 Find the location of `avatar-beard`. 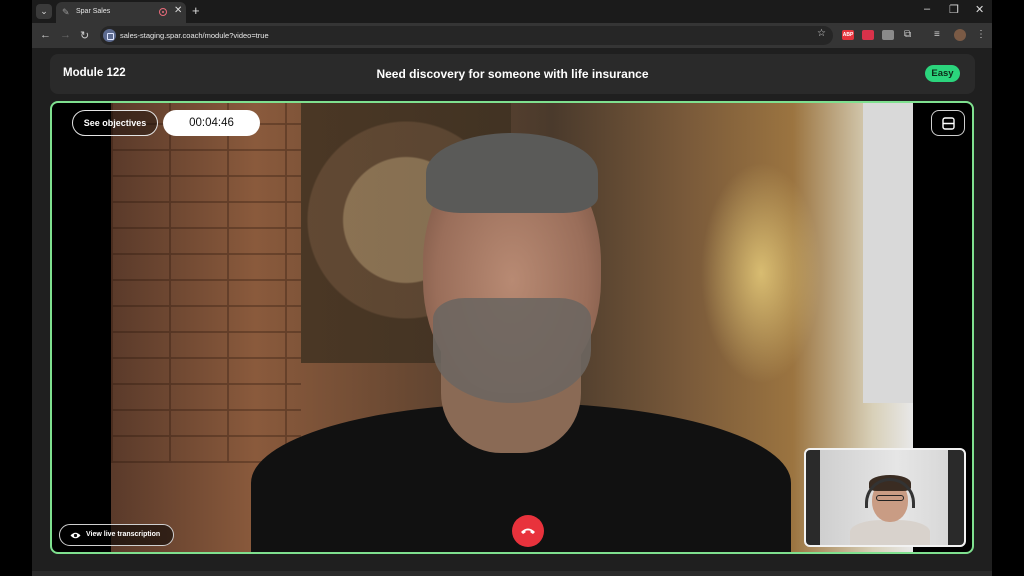

avatar-beard is located at coordinates (512, 350).